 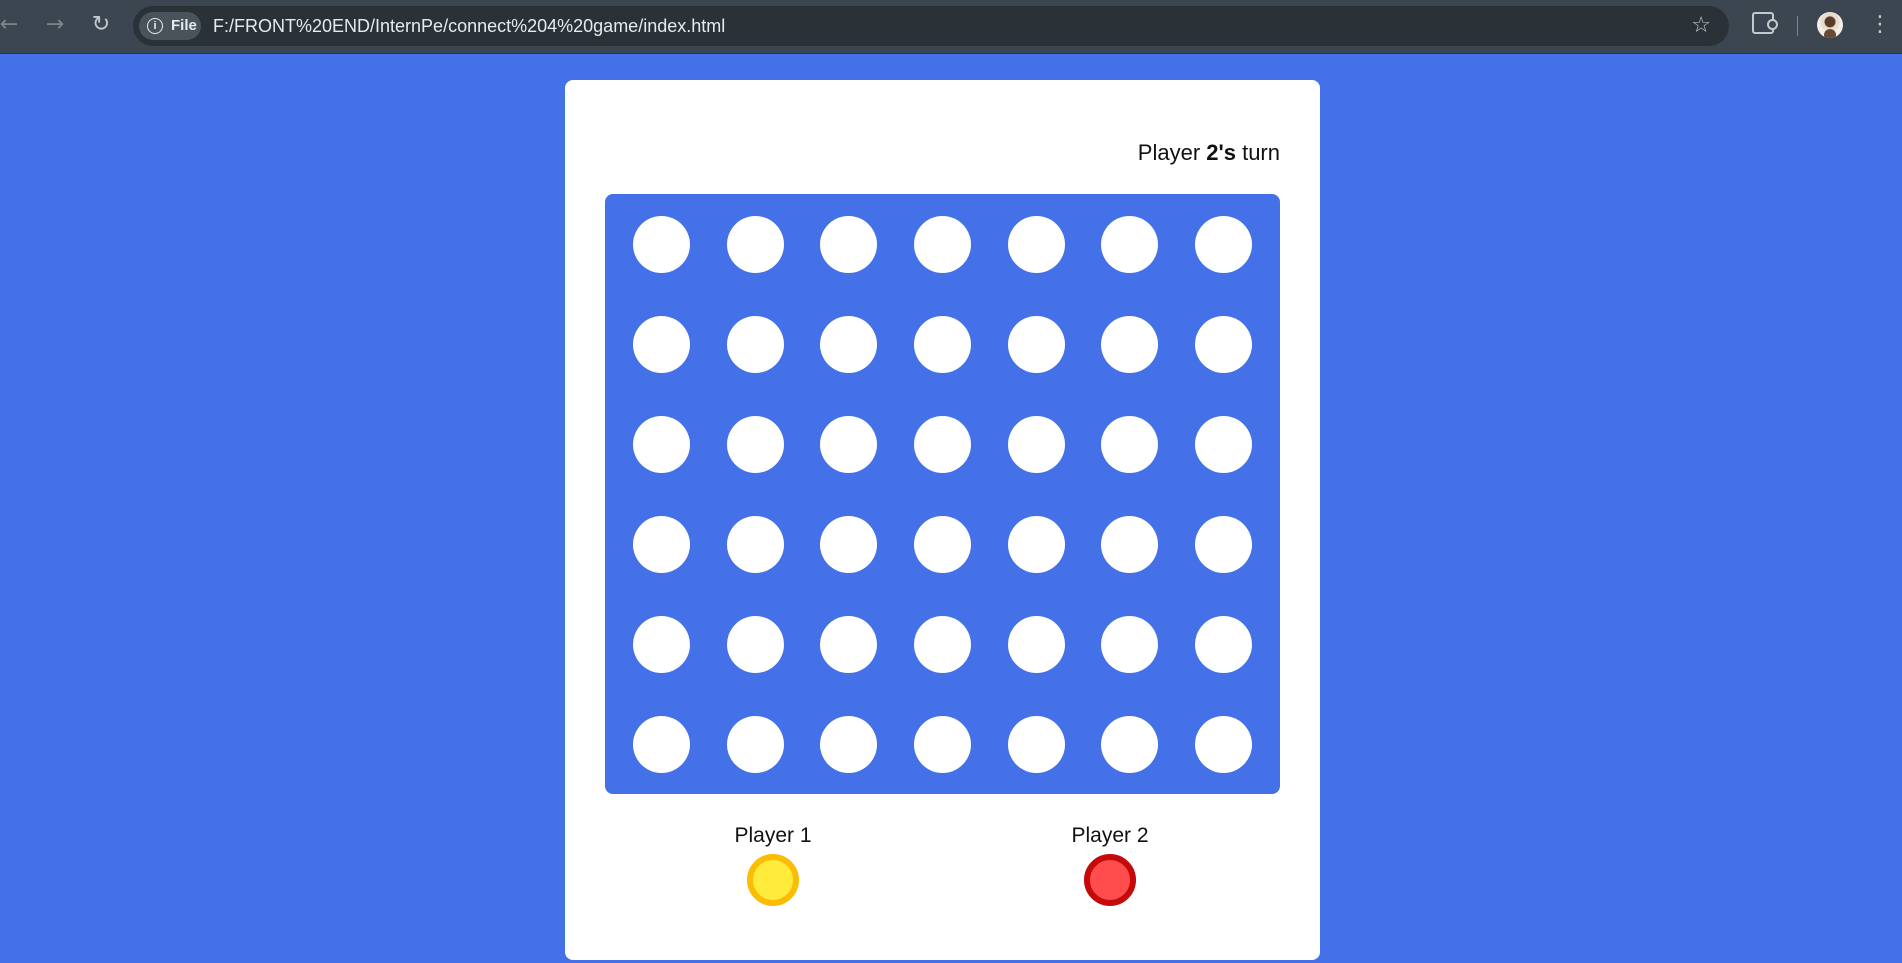 I want to click on forward-button: →, so click(x=55, y=25).